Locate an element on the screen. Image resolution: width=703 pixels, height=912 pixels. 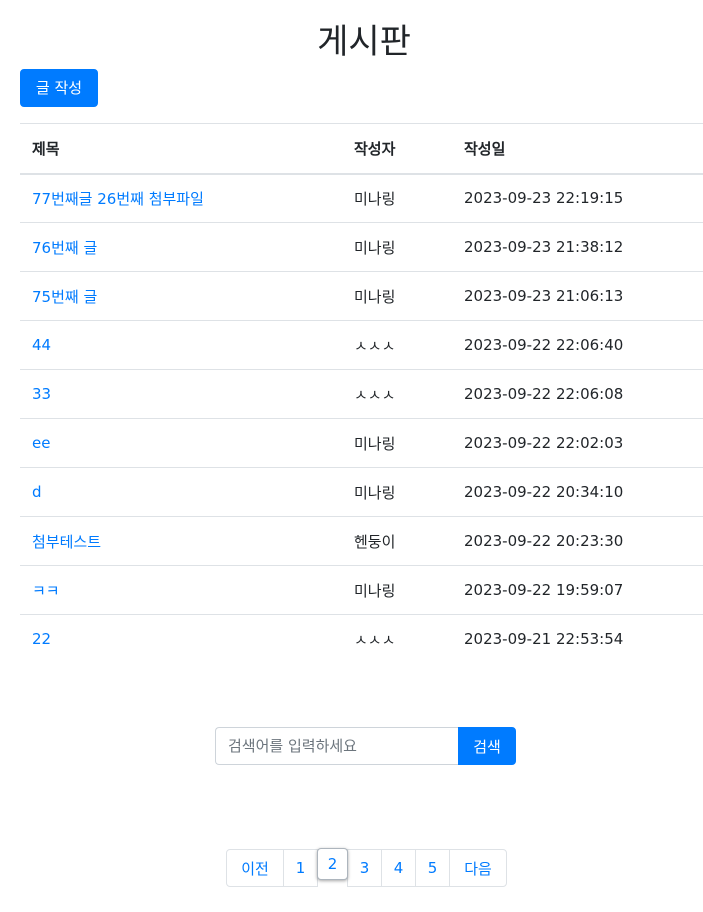
table-row: ee 미나링 2023-09-22 22:02:03 is located at coordinates (361, 443).